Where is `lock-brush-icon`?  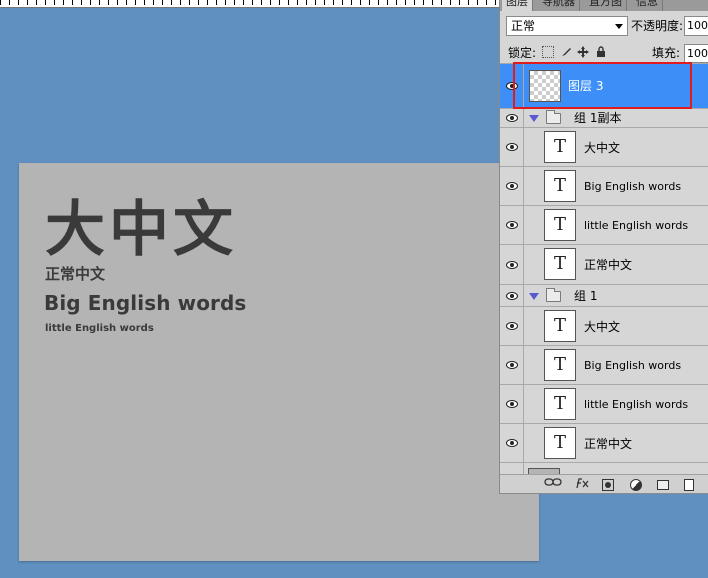
lock-brush-icon is located at coordinates (566, 52).